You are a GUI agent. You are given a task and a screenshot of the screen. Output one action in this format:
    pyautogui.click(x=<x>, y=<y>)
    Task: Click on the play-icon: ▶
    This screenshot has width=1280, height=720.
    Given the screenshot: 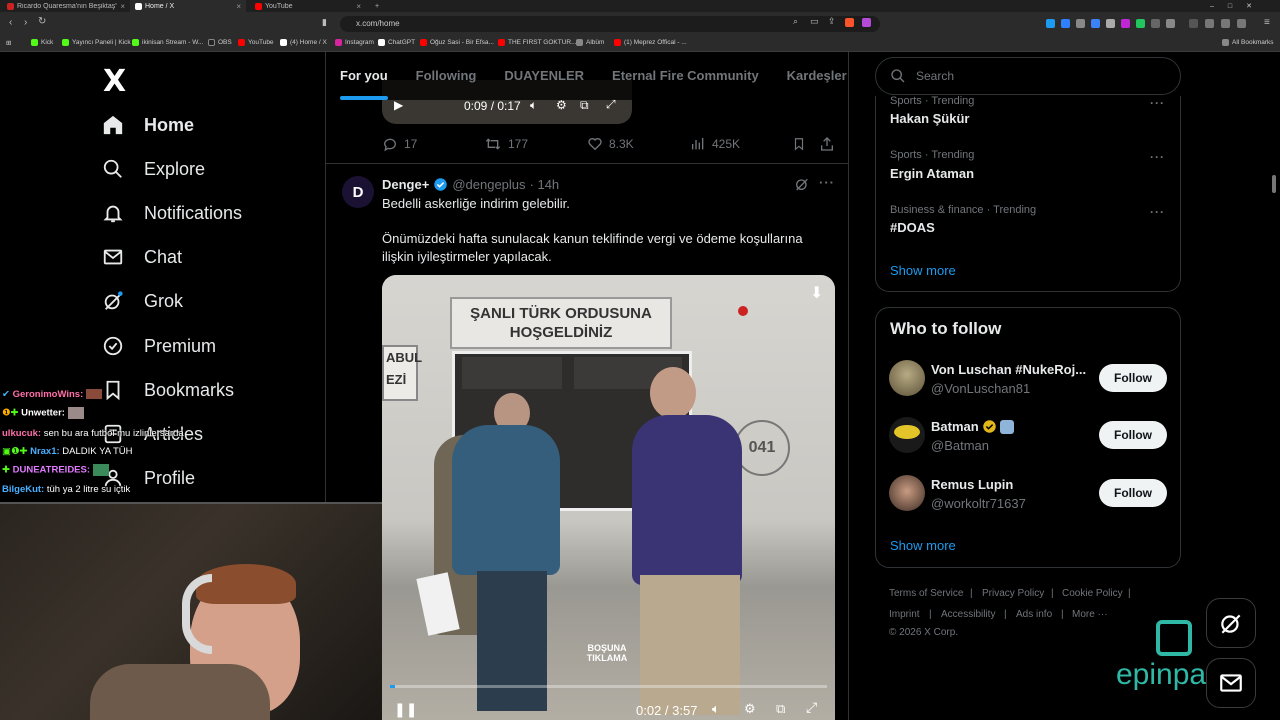 What is the action you would take?
    pyautogui.click(x=398, y=105)
    